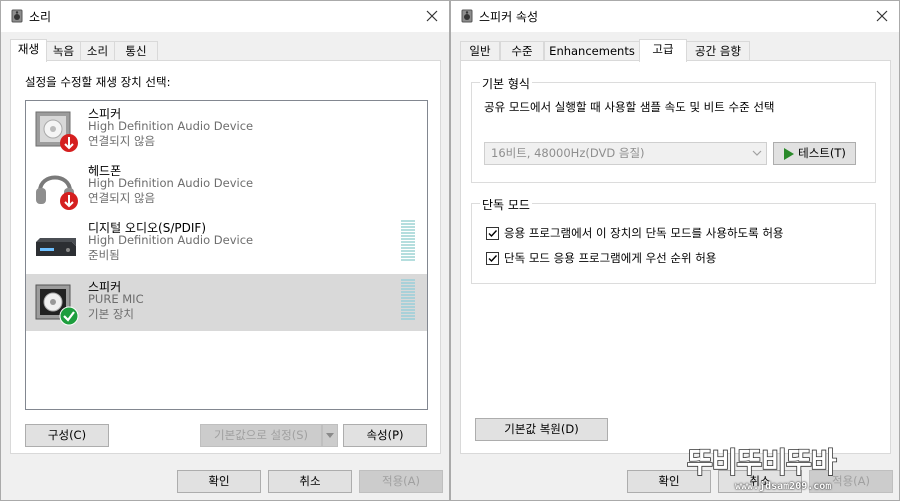 This screenshot has height=501, width=900. What do you see at coordinates (718, 51) in the screenshot?
I see `tab-spatial-sound: 공간 음향` at bounding box center [718, 51].